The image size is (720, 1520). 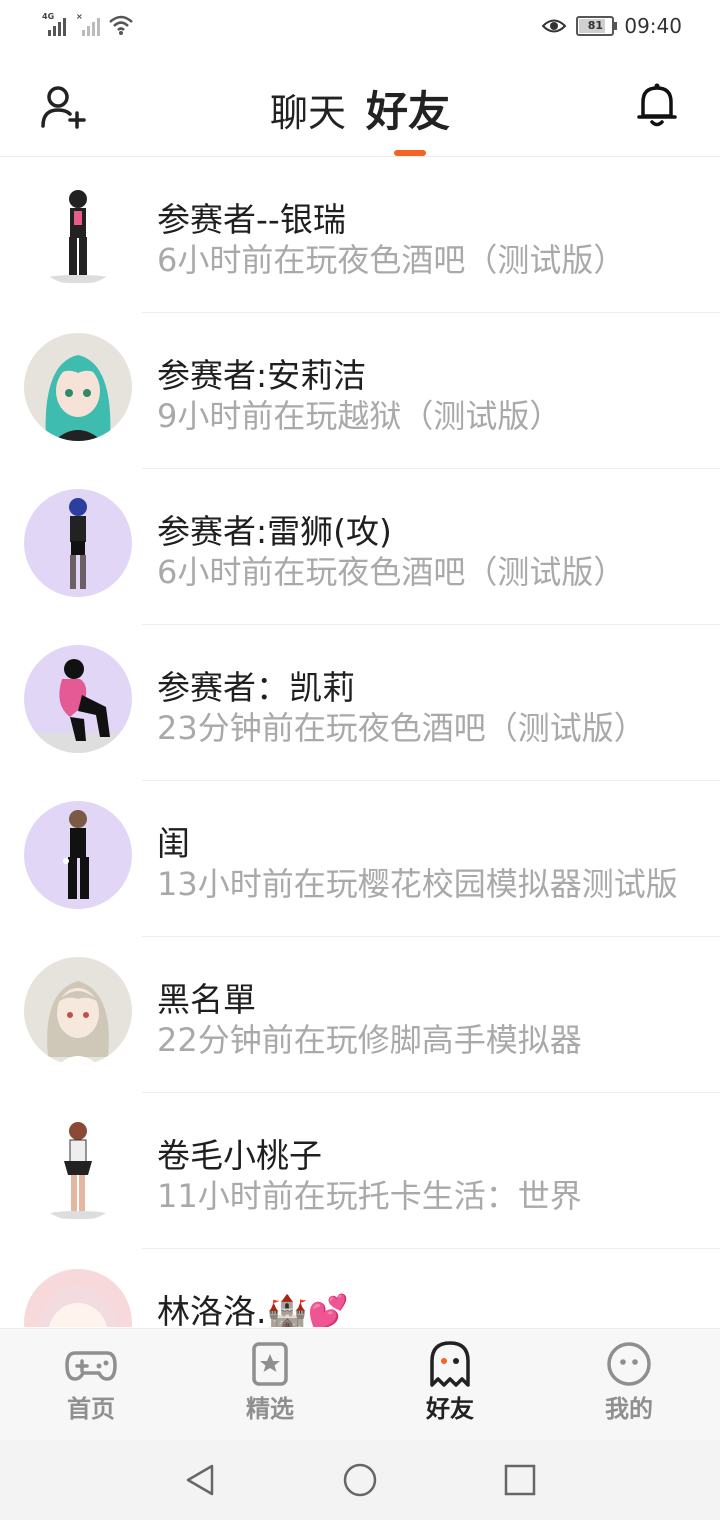 What do you see at coordinates (308, 109) in the screenshot?
I see `tab-chat: 聊天` at bounding box center [308, 109].